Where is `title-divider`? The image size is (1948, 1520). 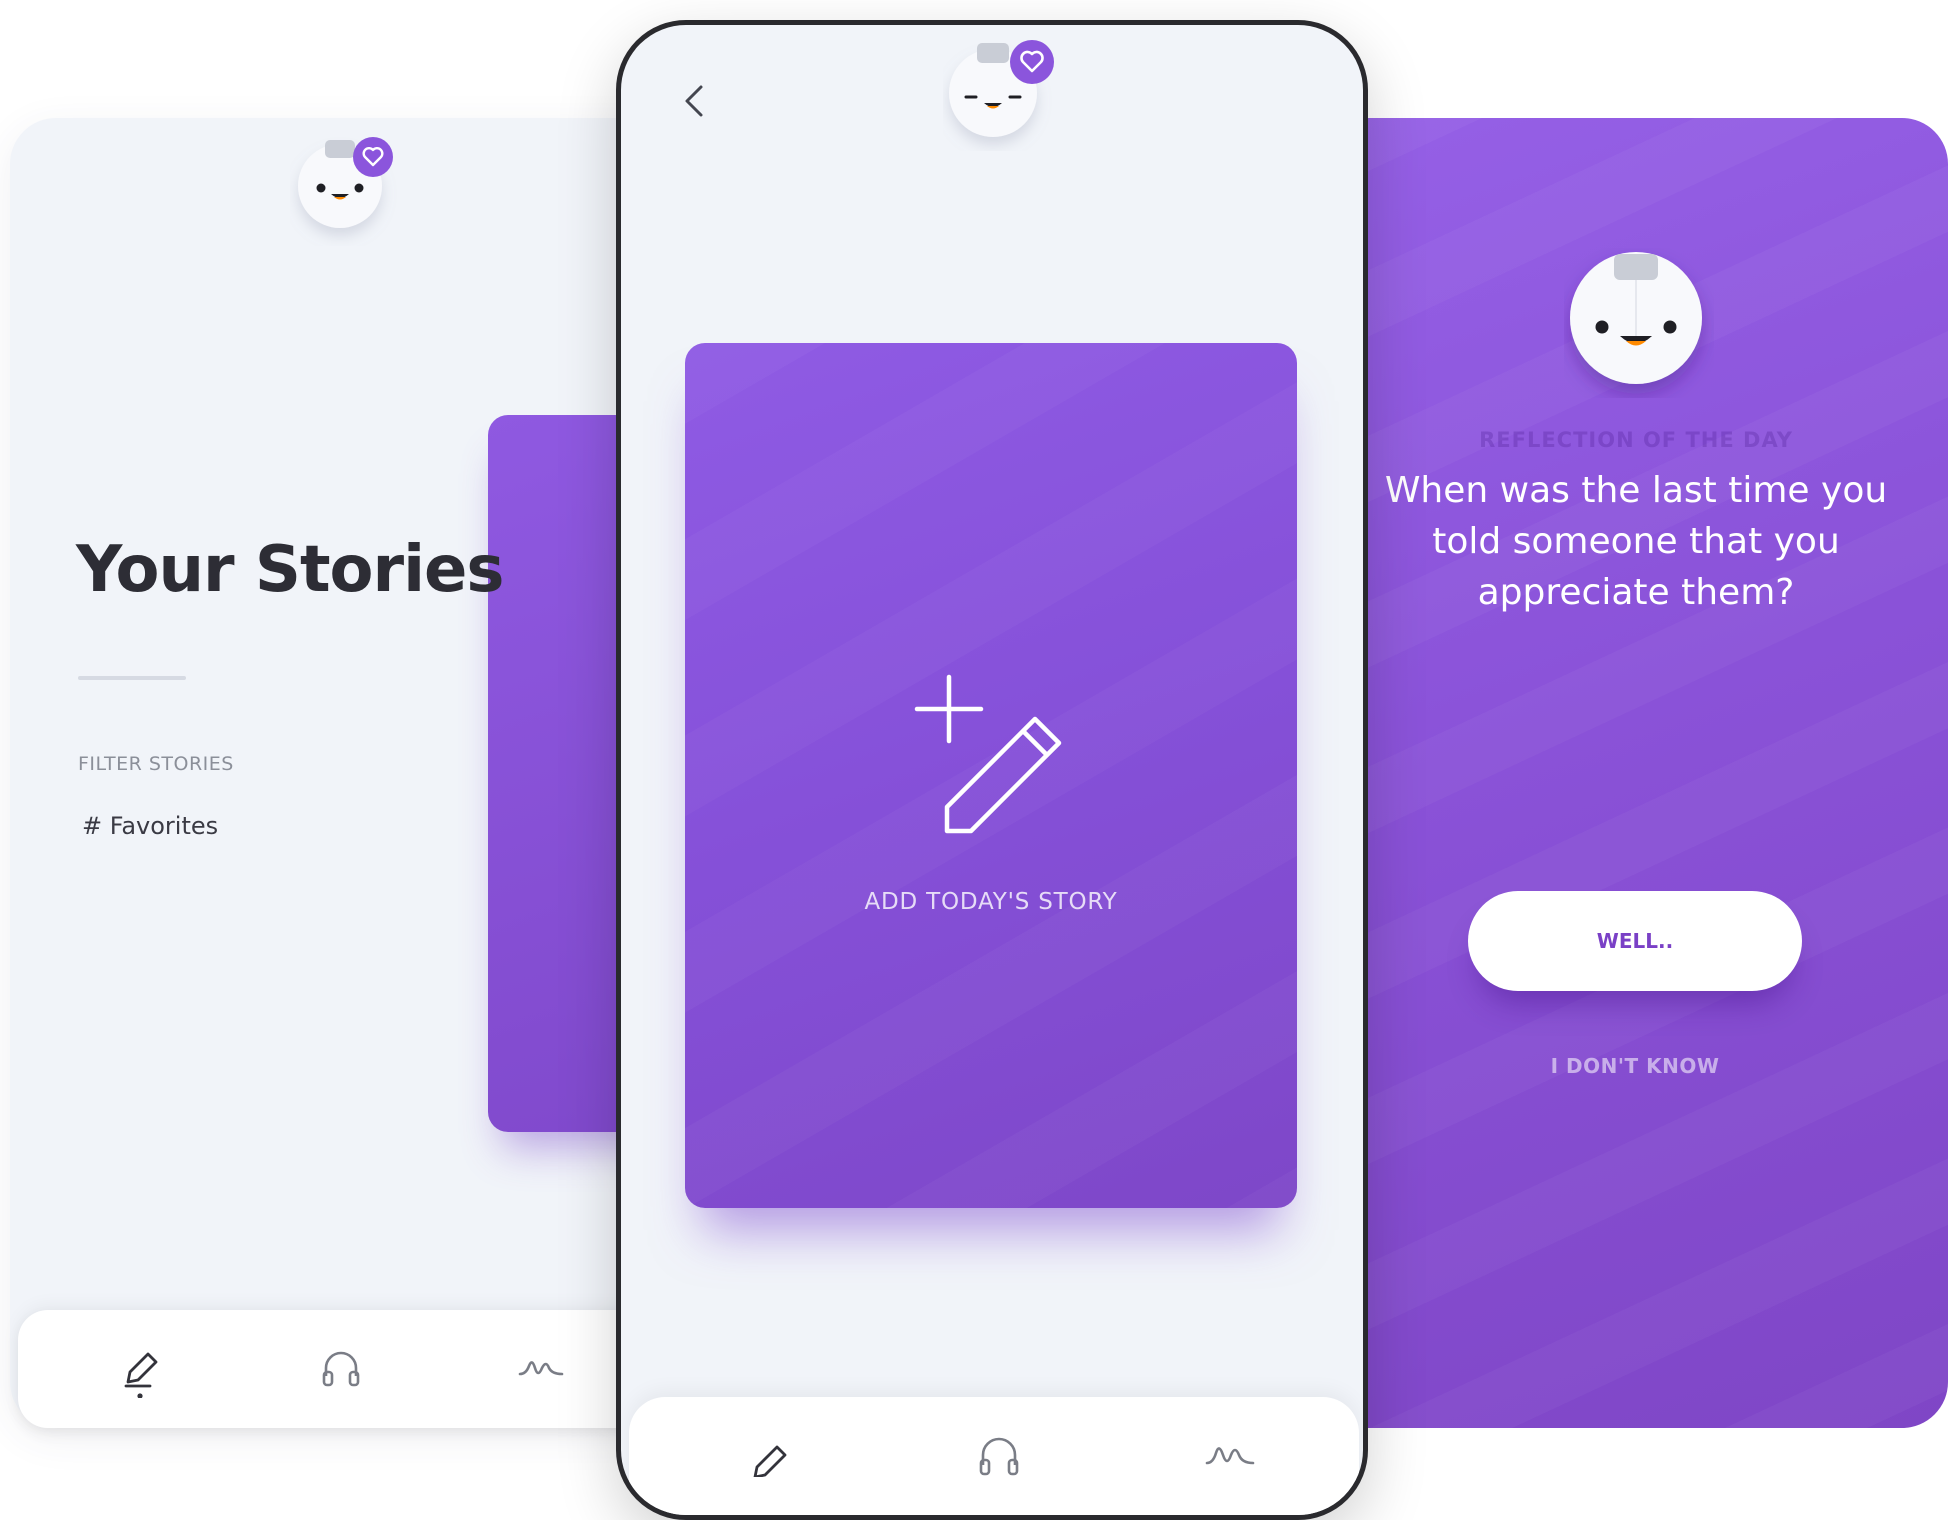
title-divider is located at coordinates (132, 678).